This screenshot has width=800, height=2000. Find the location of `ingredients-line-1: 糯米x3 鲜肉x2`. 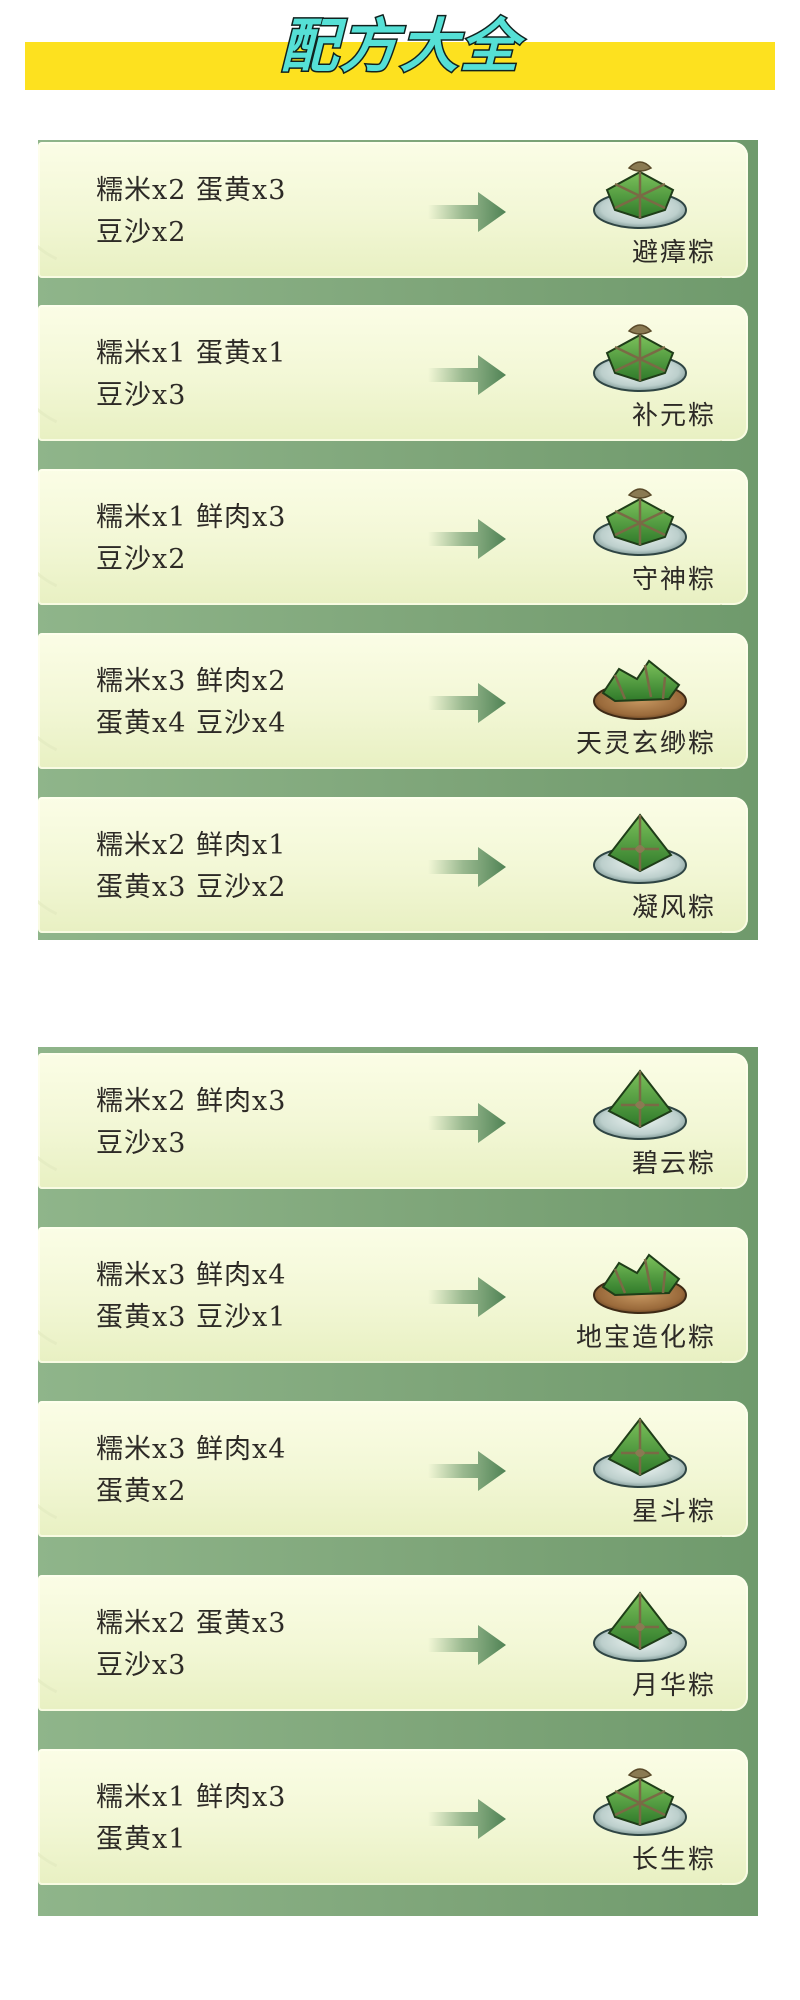

ingredients-line-1: 糯米x3 鲜肉x2 is located at coordinates (191, 681).